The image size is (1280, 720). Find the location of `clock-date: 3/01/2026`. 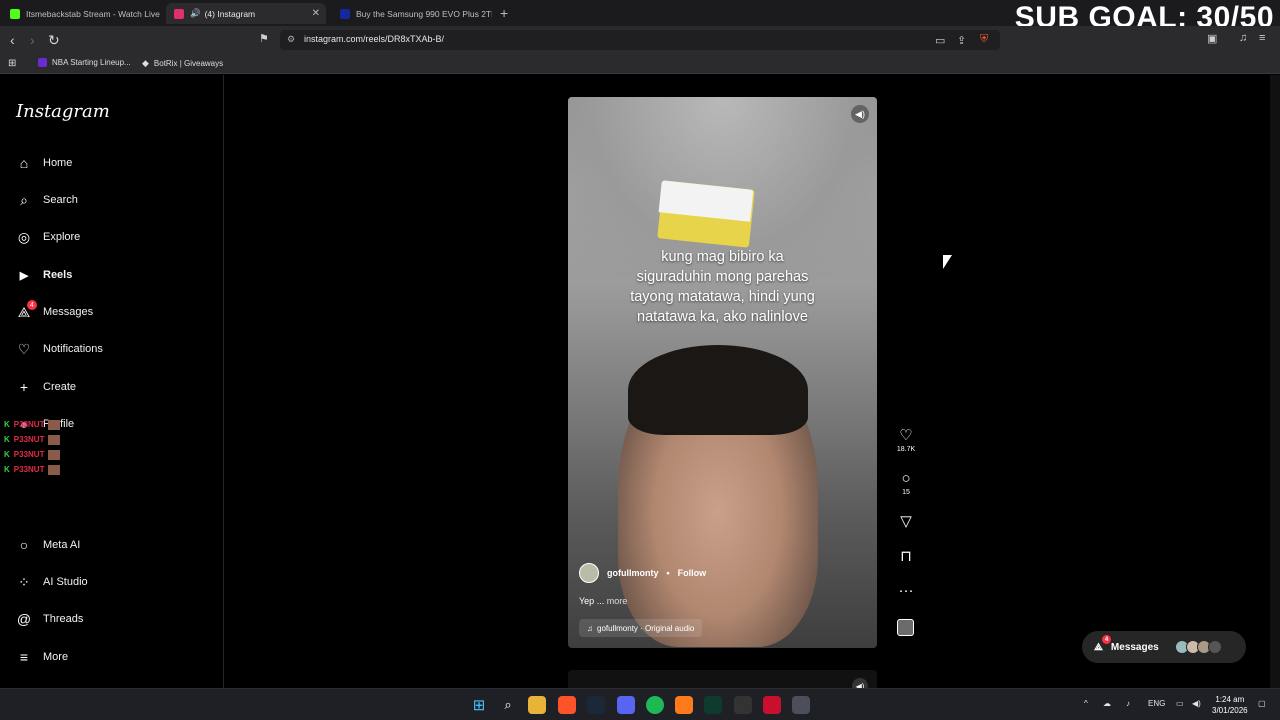

clock-date: 3/01/2026 is located at coordinates (1230, 710).